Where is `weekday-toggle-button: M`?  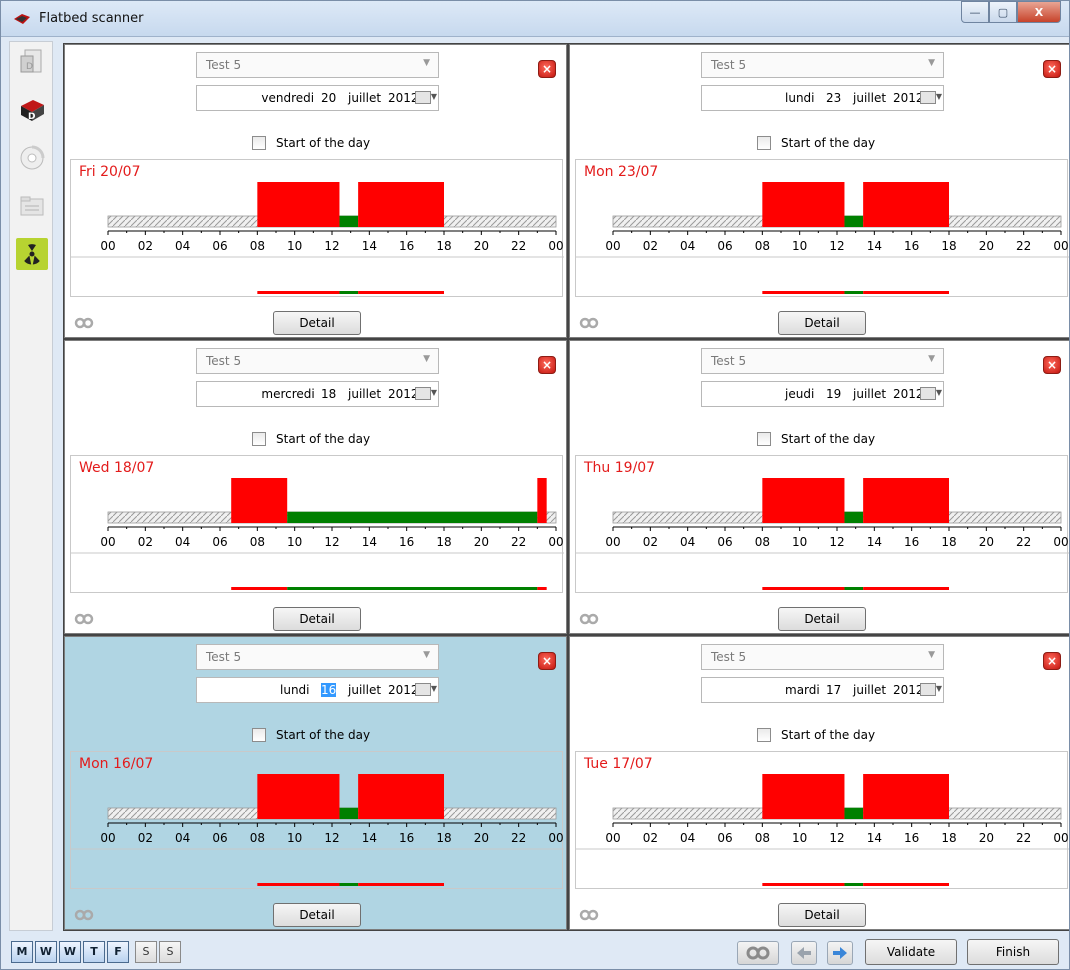
weekday-toggle-button: M is located at coordinates (22, 952).